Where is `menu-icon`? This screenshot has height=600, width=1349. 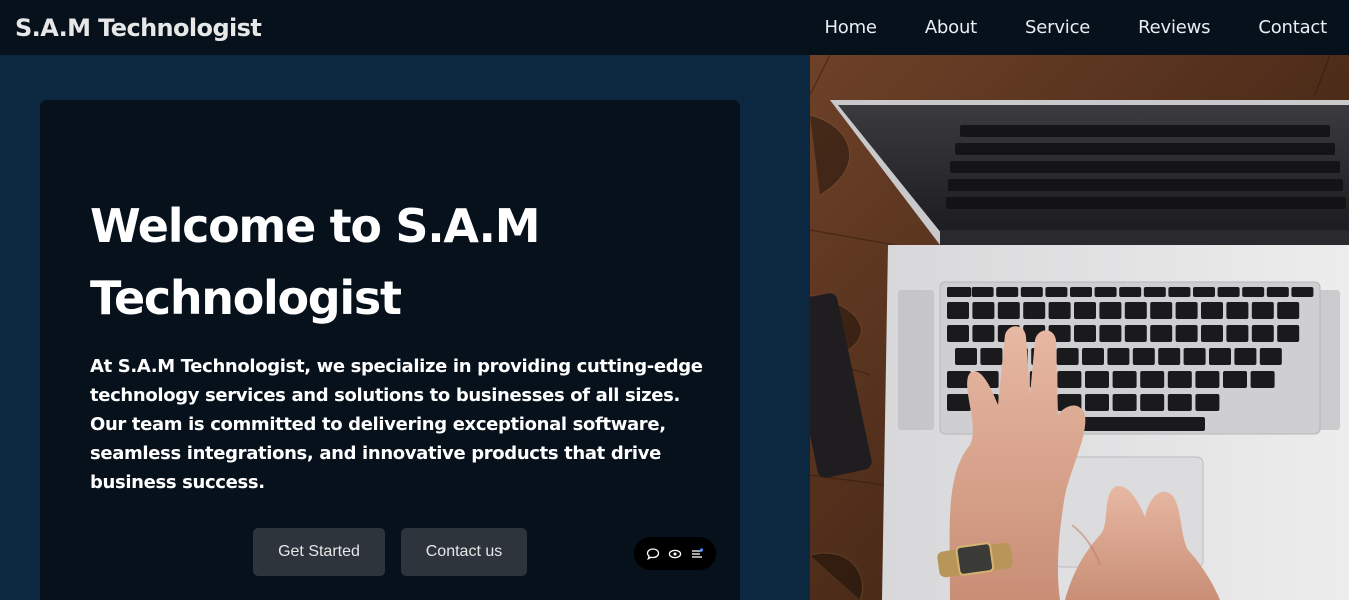
menu-icon is located at coordinates (697, 554).